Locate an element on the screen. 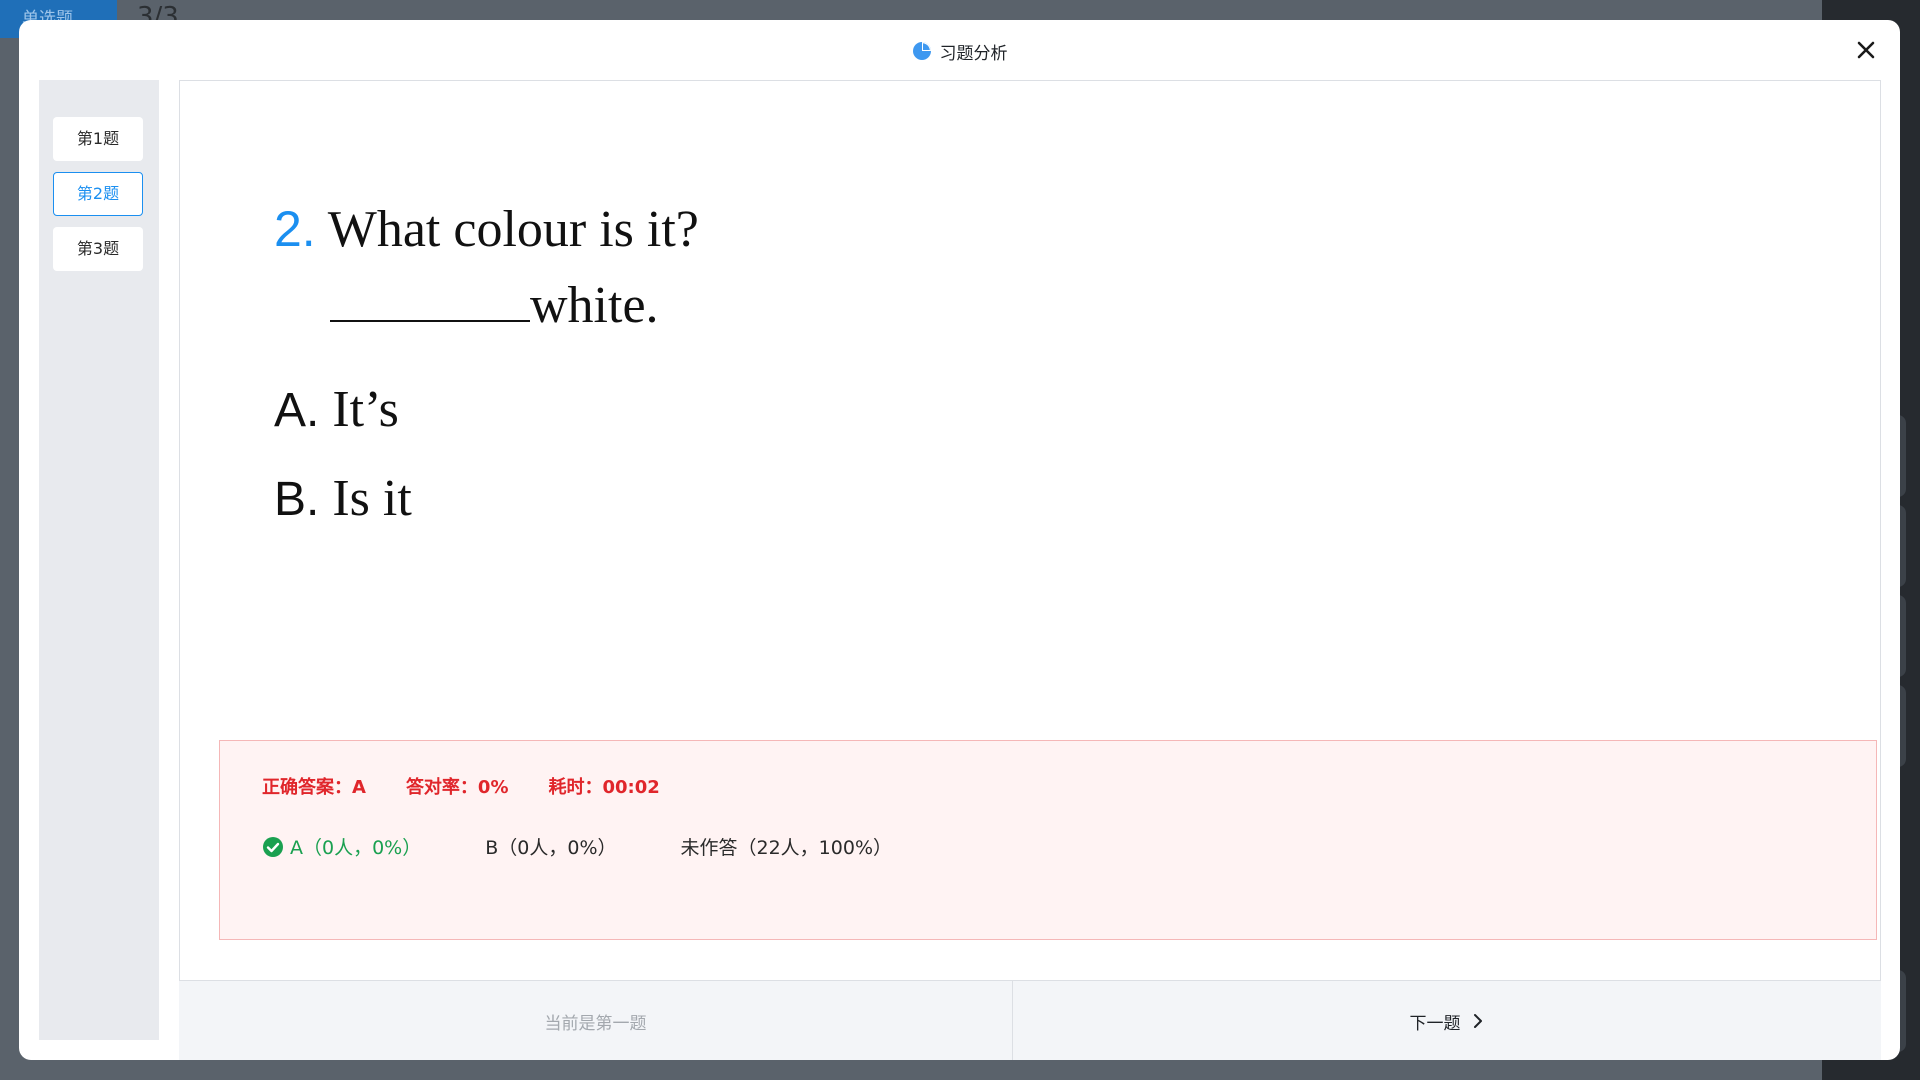  question-stem: 2. What colour is it? is located at coordinates (486, 229).